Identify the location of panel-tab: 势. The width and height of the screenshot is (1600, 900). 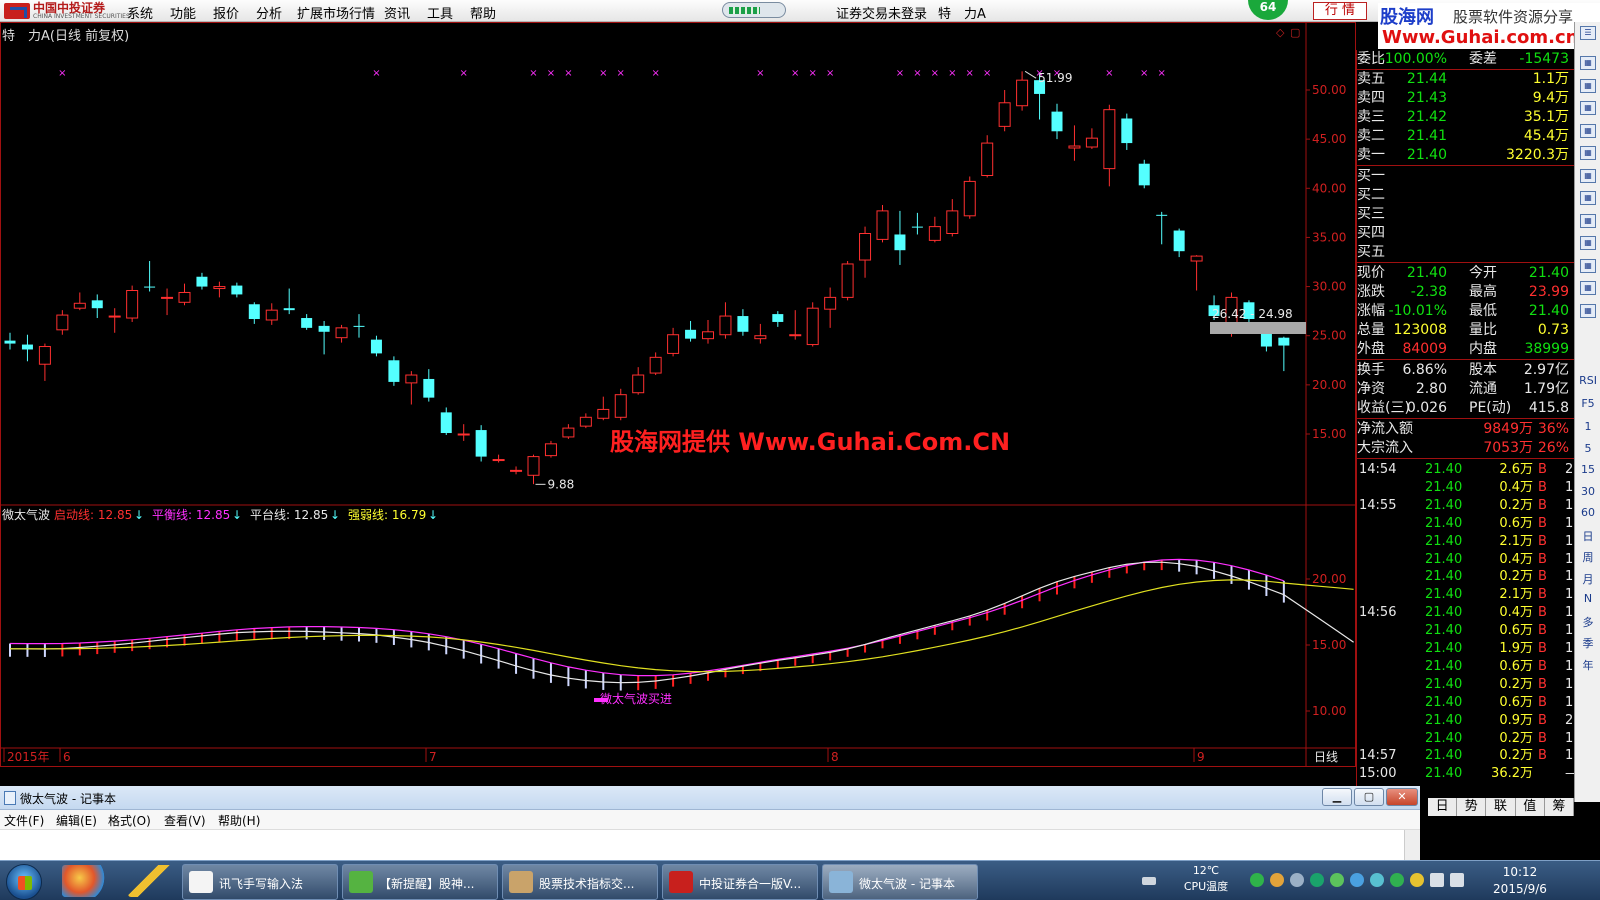
(1472, 807).